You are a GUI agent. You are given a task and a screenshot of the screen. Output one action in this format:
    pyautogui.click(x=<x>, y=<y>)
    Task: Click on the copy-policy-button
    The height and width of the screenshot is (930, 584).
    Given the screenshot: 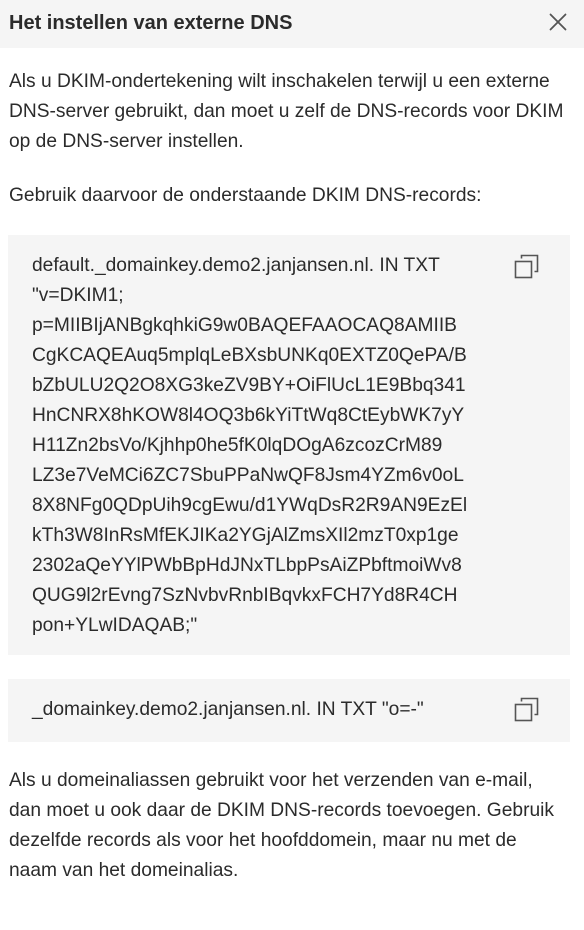 What is the action you would take?
    pyautogui.click(x=527, y=710)
    